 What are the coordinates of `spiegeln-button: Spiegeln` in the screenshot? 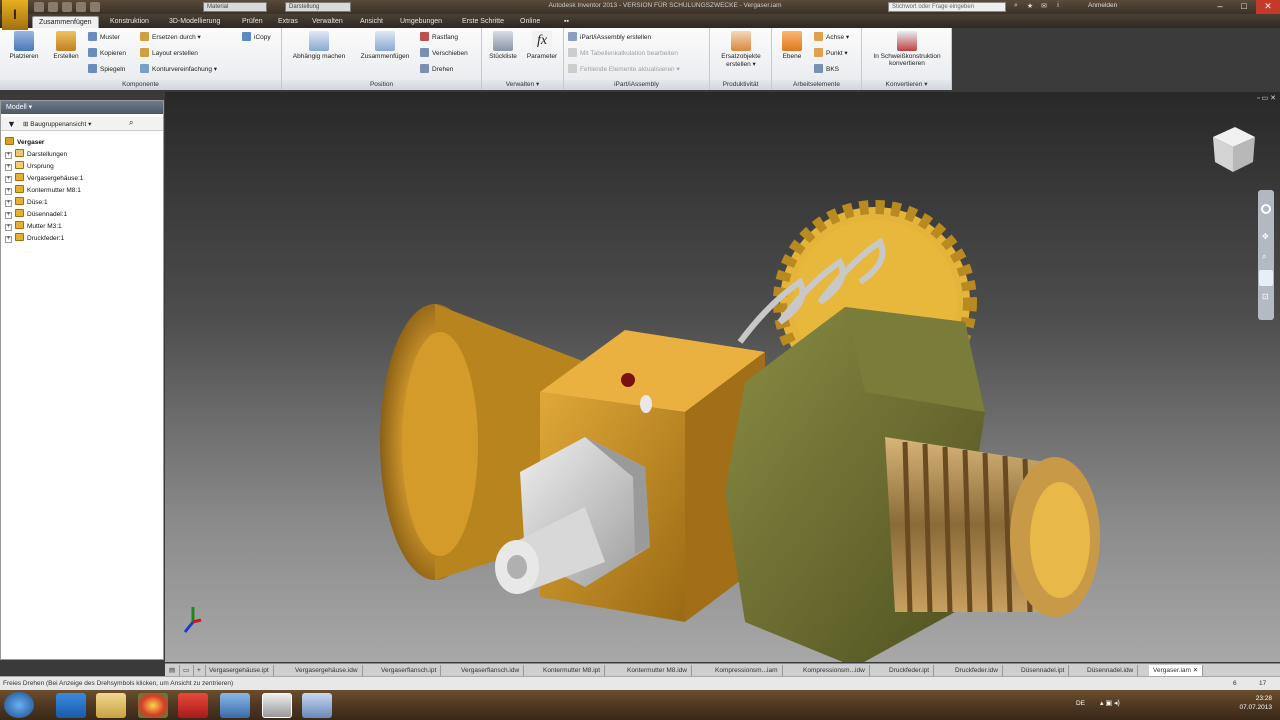 It's located at (106, 69).